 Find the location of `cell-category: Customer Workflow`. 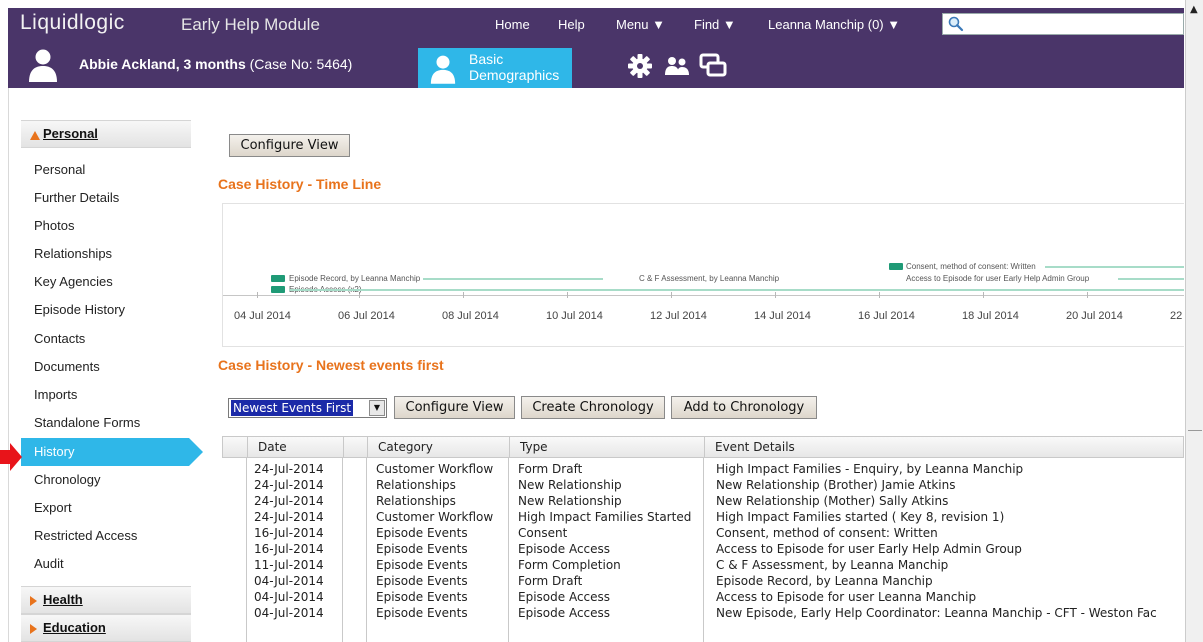

cell-category: Customer Workflow is located at coordinates (435, 517).